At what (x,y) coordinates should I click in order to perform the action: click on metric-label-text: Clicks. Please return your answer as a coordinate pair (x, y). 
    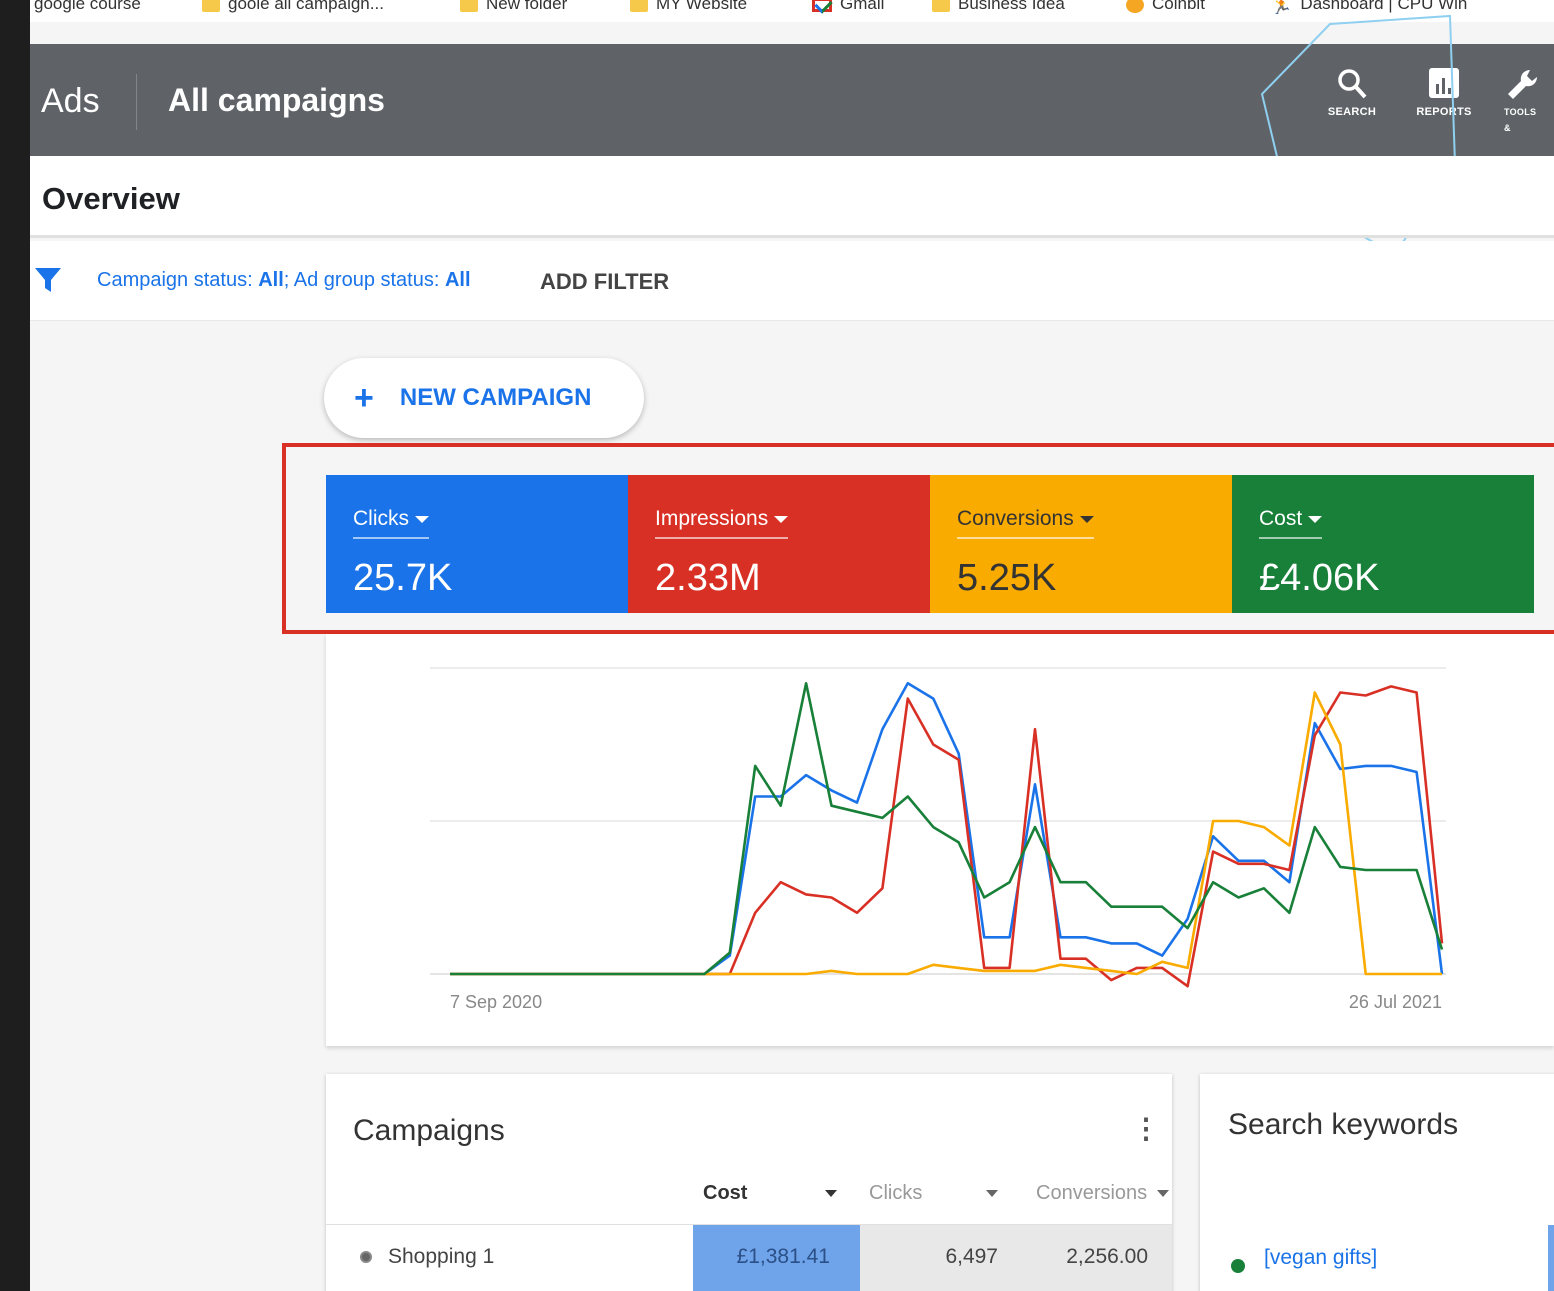
    Looking at the image, I should click on (381, 518).